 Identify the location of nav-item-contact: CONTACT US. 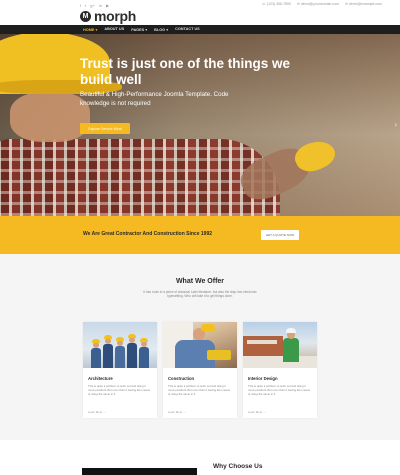
(187, 29).